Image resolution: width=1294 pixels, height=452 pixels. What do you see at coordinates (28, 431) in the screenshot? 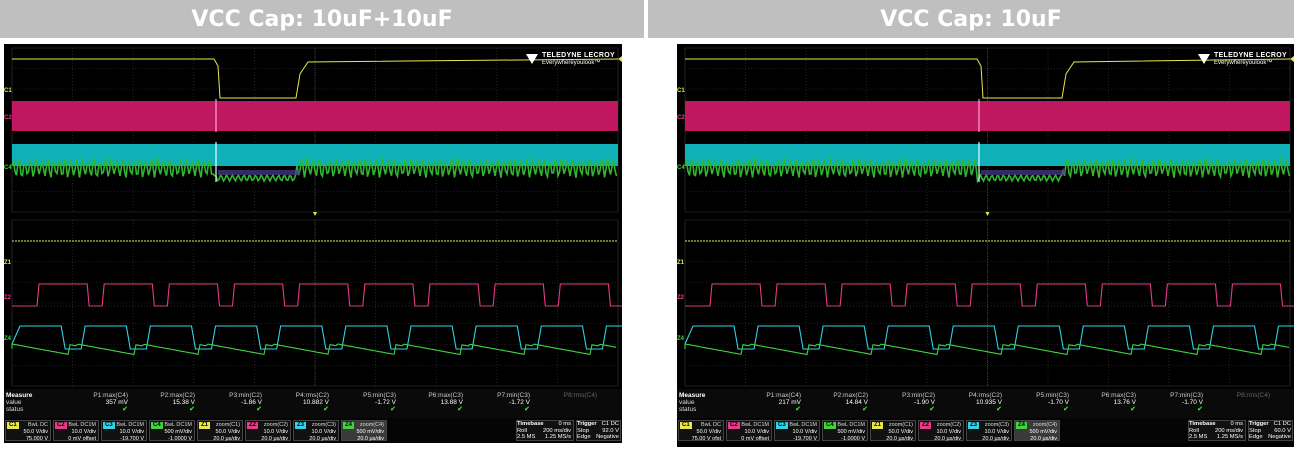
I see `channel-box-c1: C1 BwL DC 50.0 V/div 75.000 V` at bounding box center [28, 431].